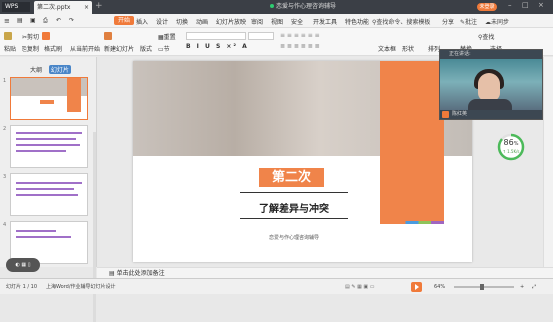 Image resolution: width=553 pixels, height=322 pixels. I want to click on section-button: ▭节, so click(164, 48).